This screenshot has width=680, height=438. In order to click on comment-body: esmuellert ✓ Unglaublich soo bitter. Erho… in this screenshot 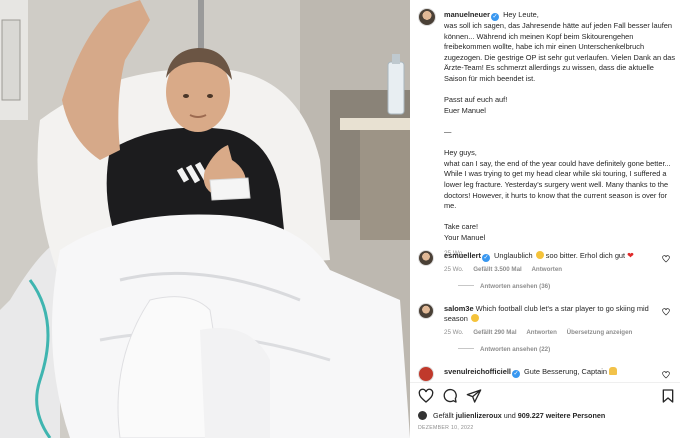, I will do `click(555, 263)`.